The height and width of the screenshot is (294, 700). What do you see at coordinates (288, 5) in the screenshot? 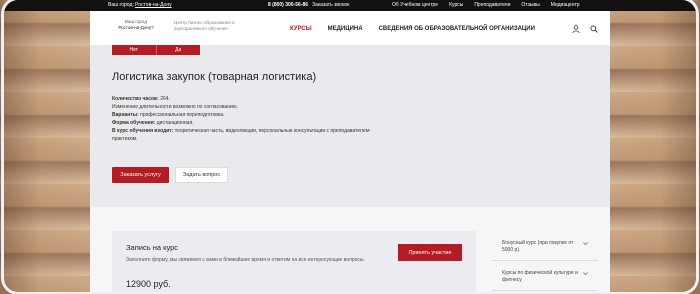
I see `phone-number: 8 (800) 300-56-86` at bounding box center [288, 5].